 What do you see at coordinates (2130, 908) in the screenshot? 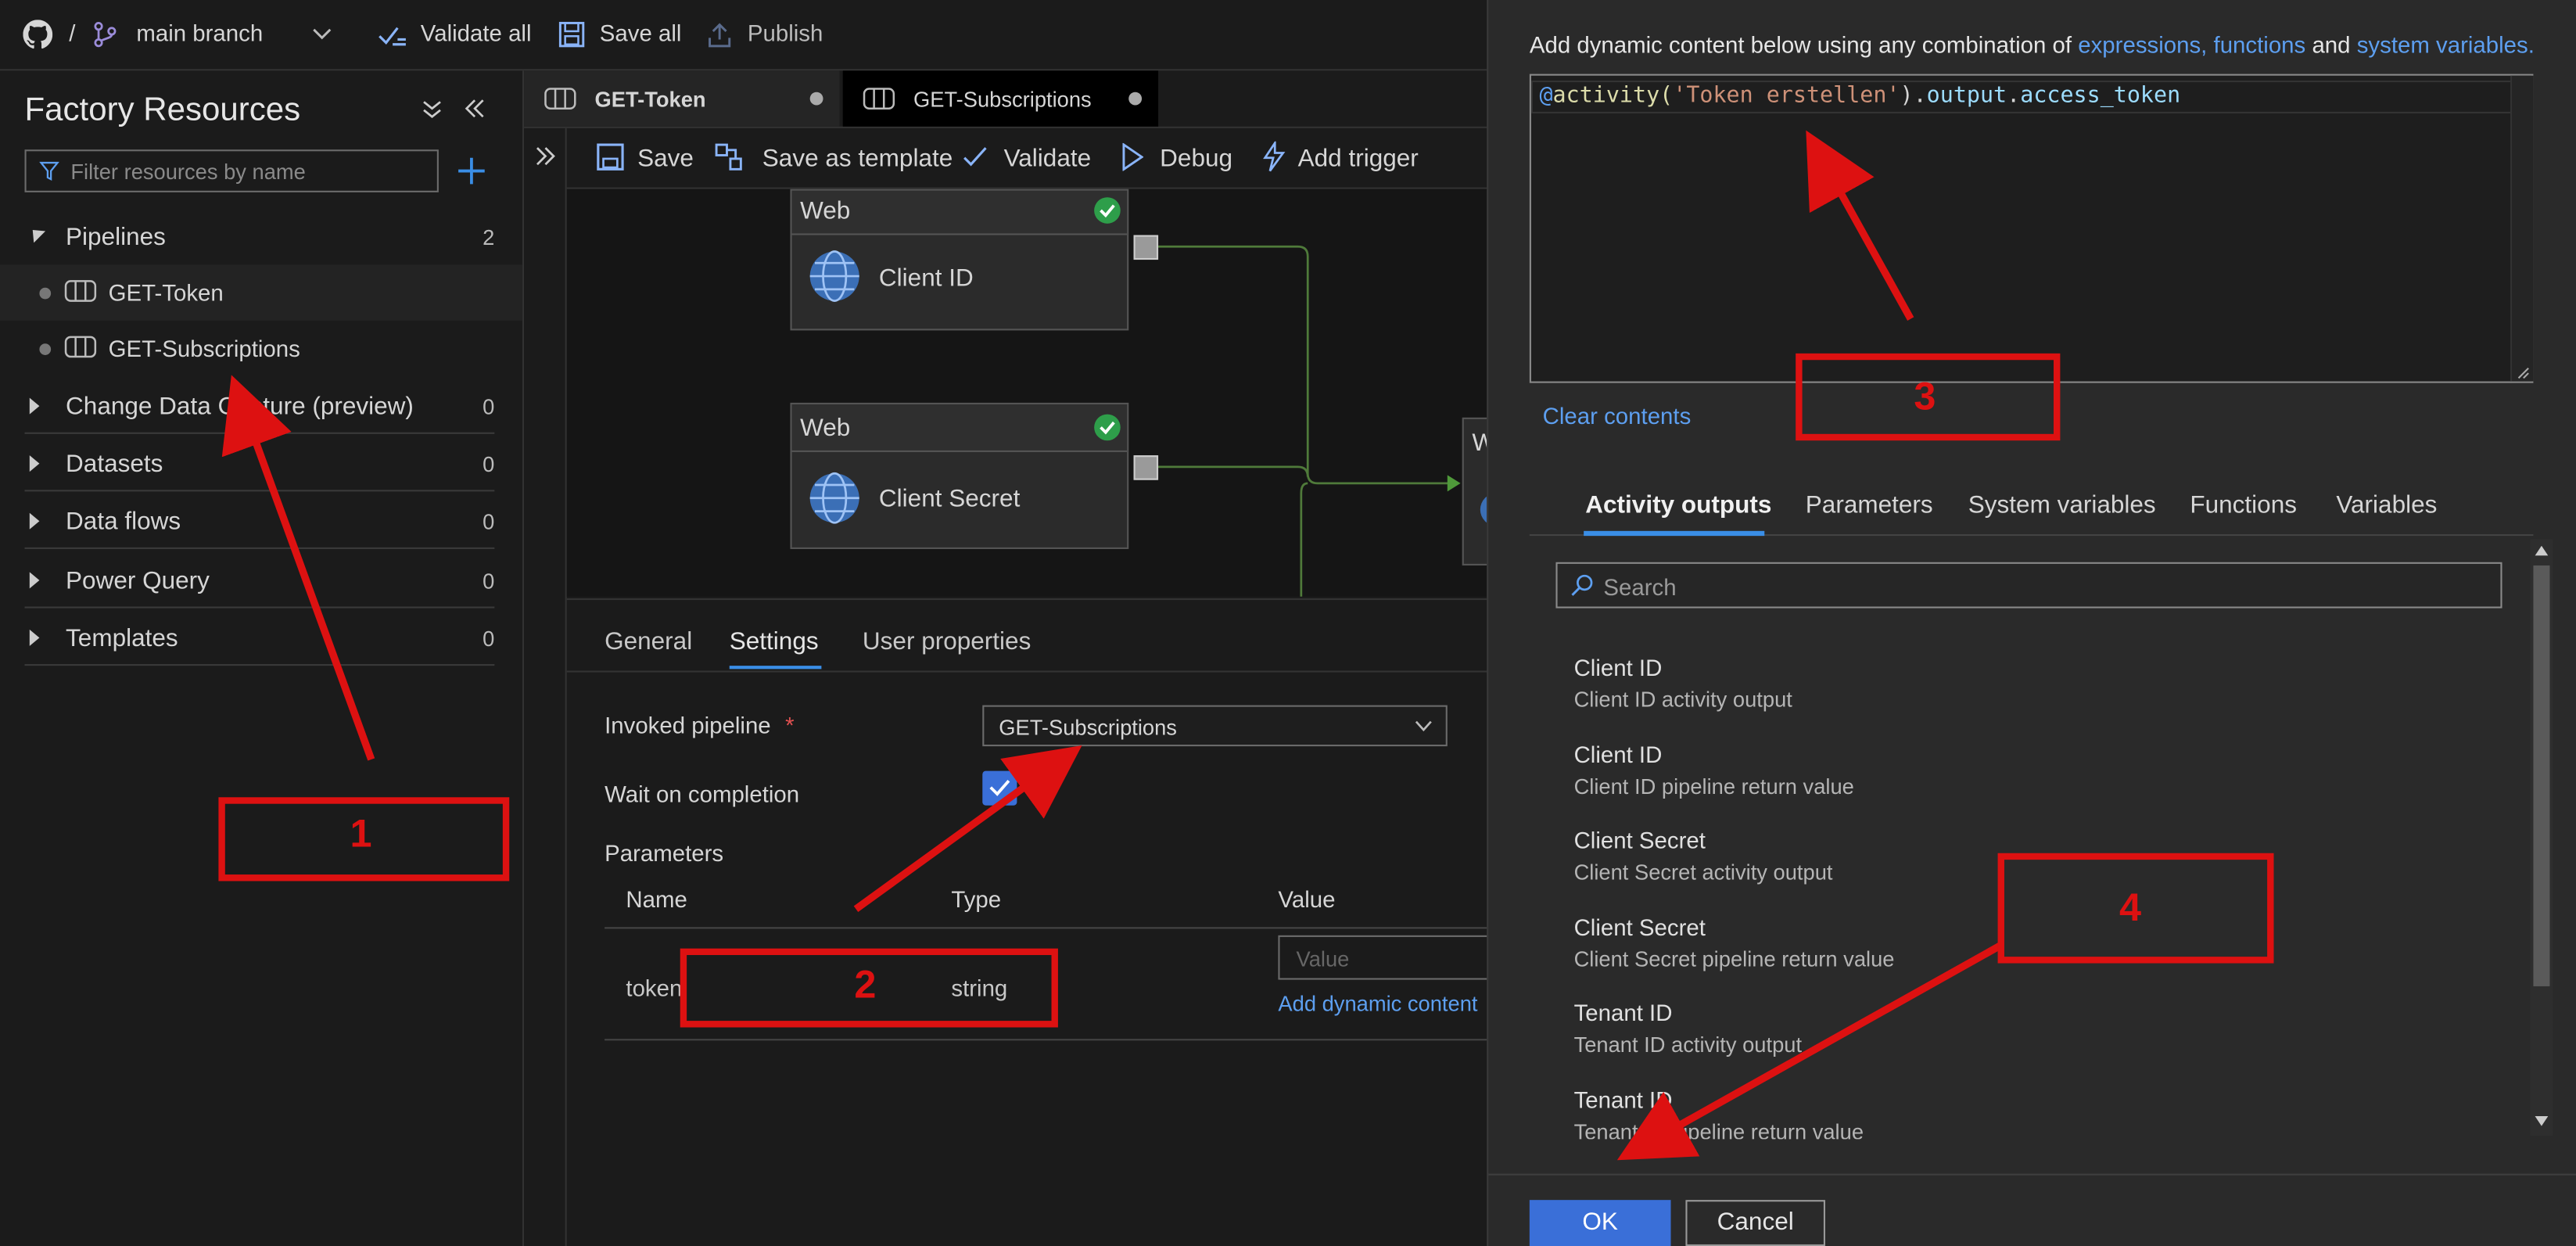
I see `annotation-label-4: 4` at bounding box center [2130, 908].